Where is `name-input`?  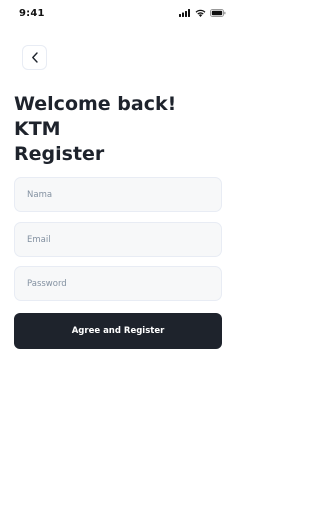
name-input is located at coordinates (118, 194).